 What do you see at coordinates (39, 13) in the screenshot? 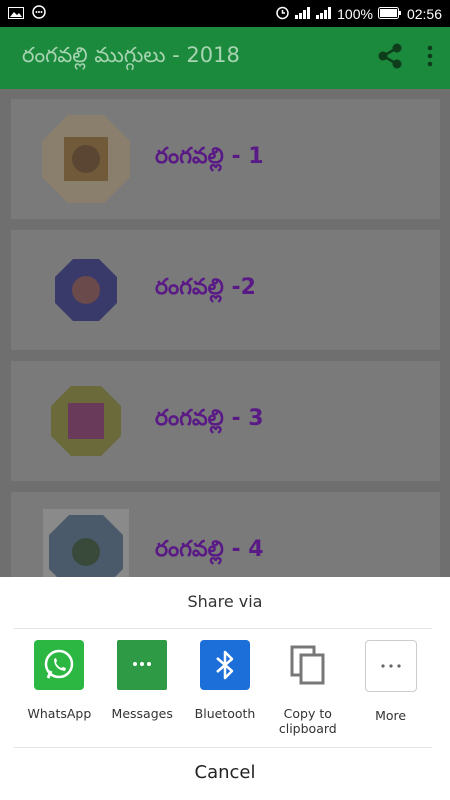
I see `message-notification-icon` at bounding box center [39, 13].